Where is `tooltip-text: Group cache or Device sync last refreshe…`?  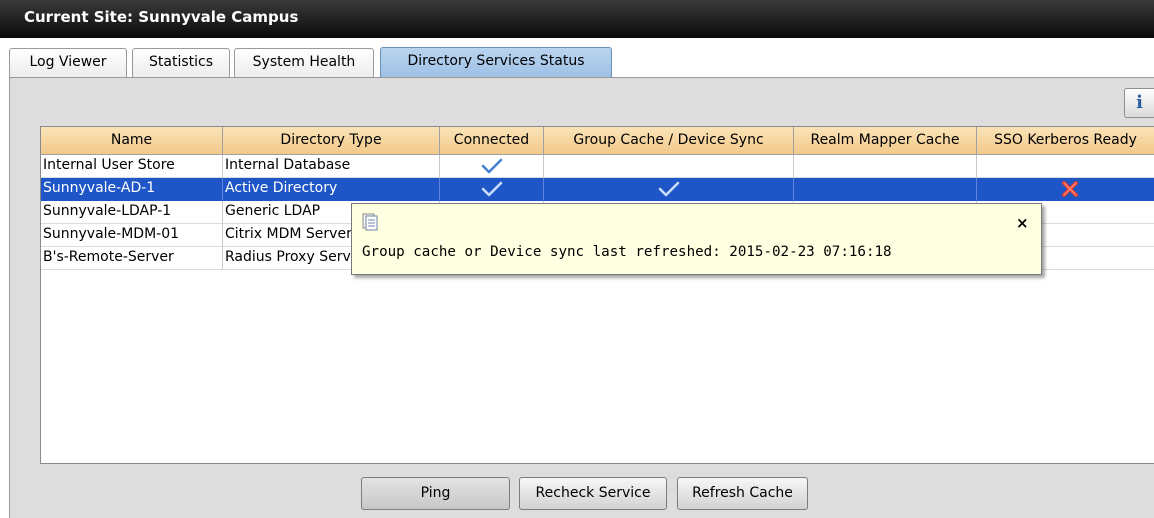
tooltip-text: Group cache or Device sync last refreshe… is located at coordinates (627, 252).